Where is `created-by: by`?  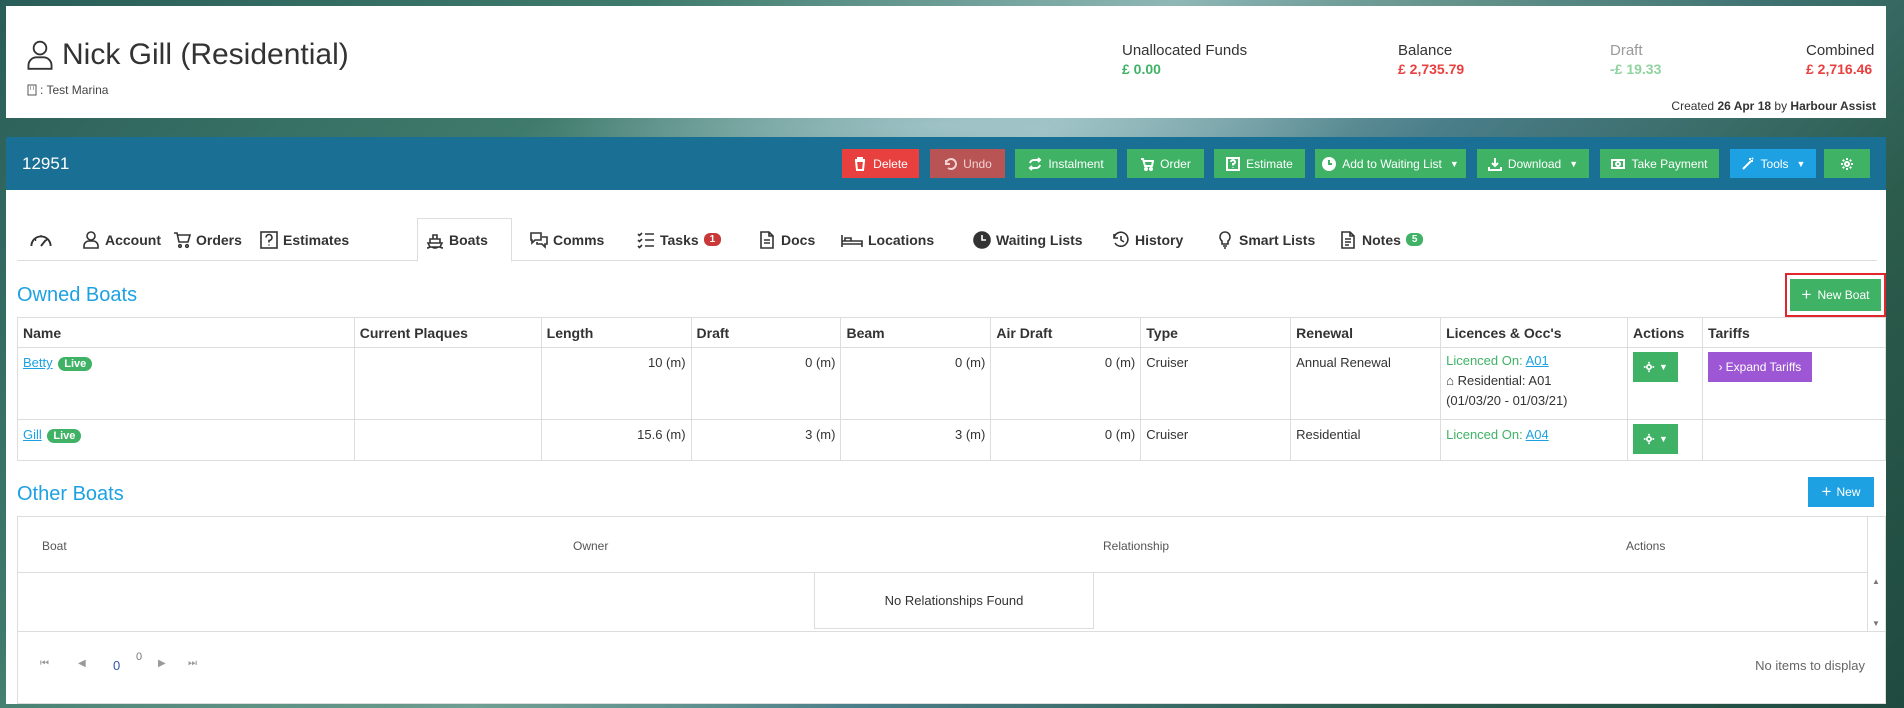
created-by: by is located at coordinates (1781, 106).